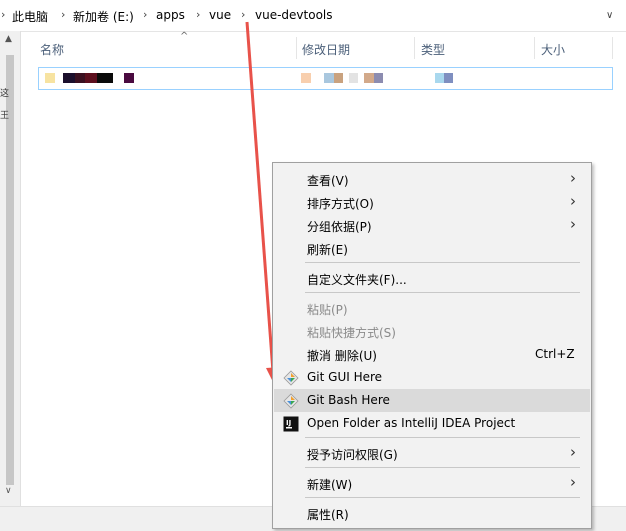  Describe the element at coordinates (342, 356) in the screenshot. I see `menu-item-label: 撤消 删除(U)` at that location.